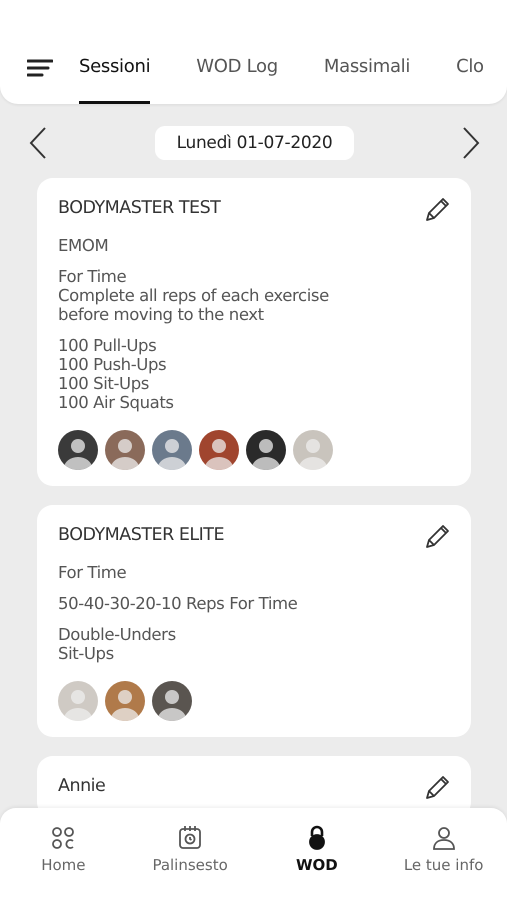 The height and width of the screenshot is (900, 507). What do you see at coordinates (178, 603) in the screenshot?
I see `workout-line: 50-40-30-20-10 Reps For Time` at bounding box center [178, 603].